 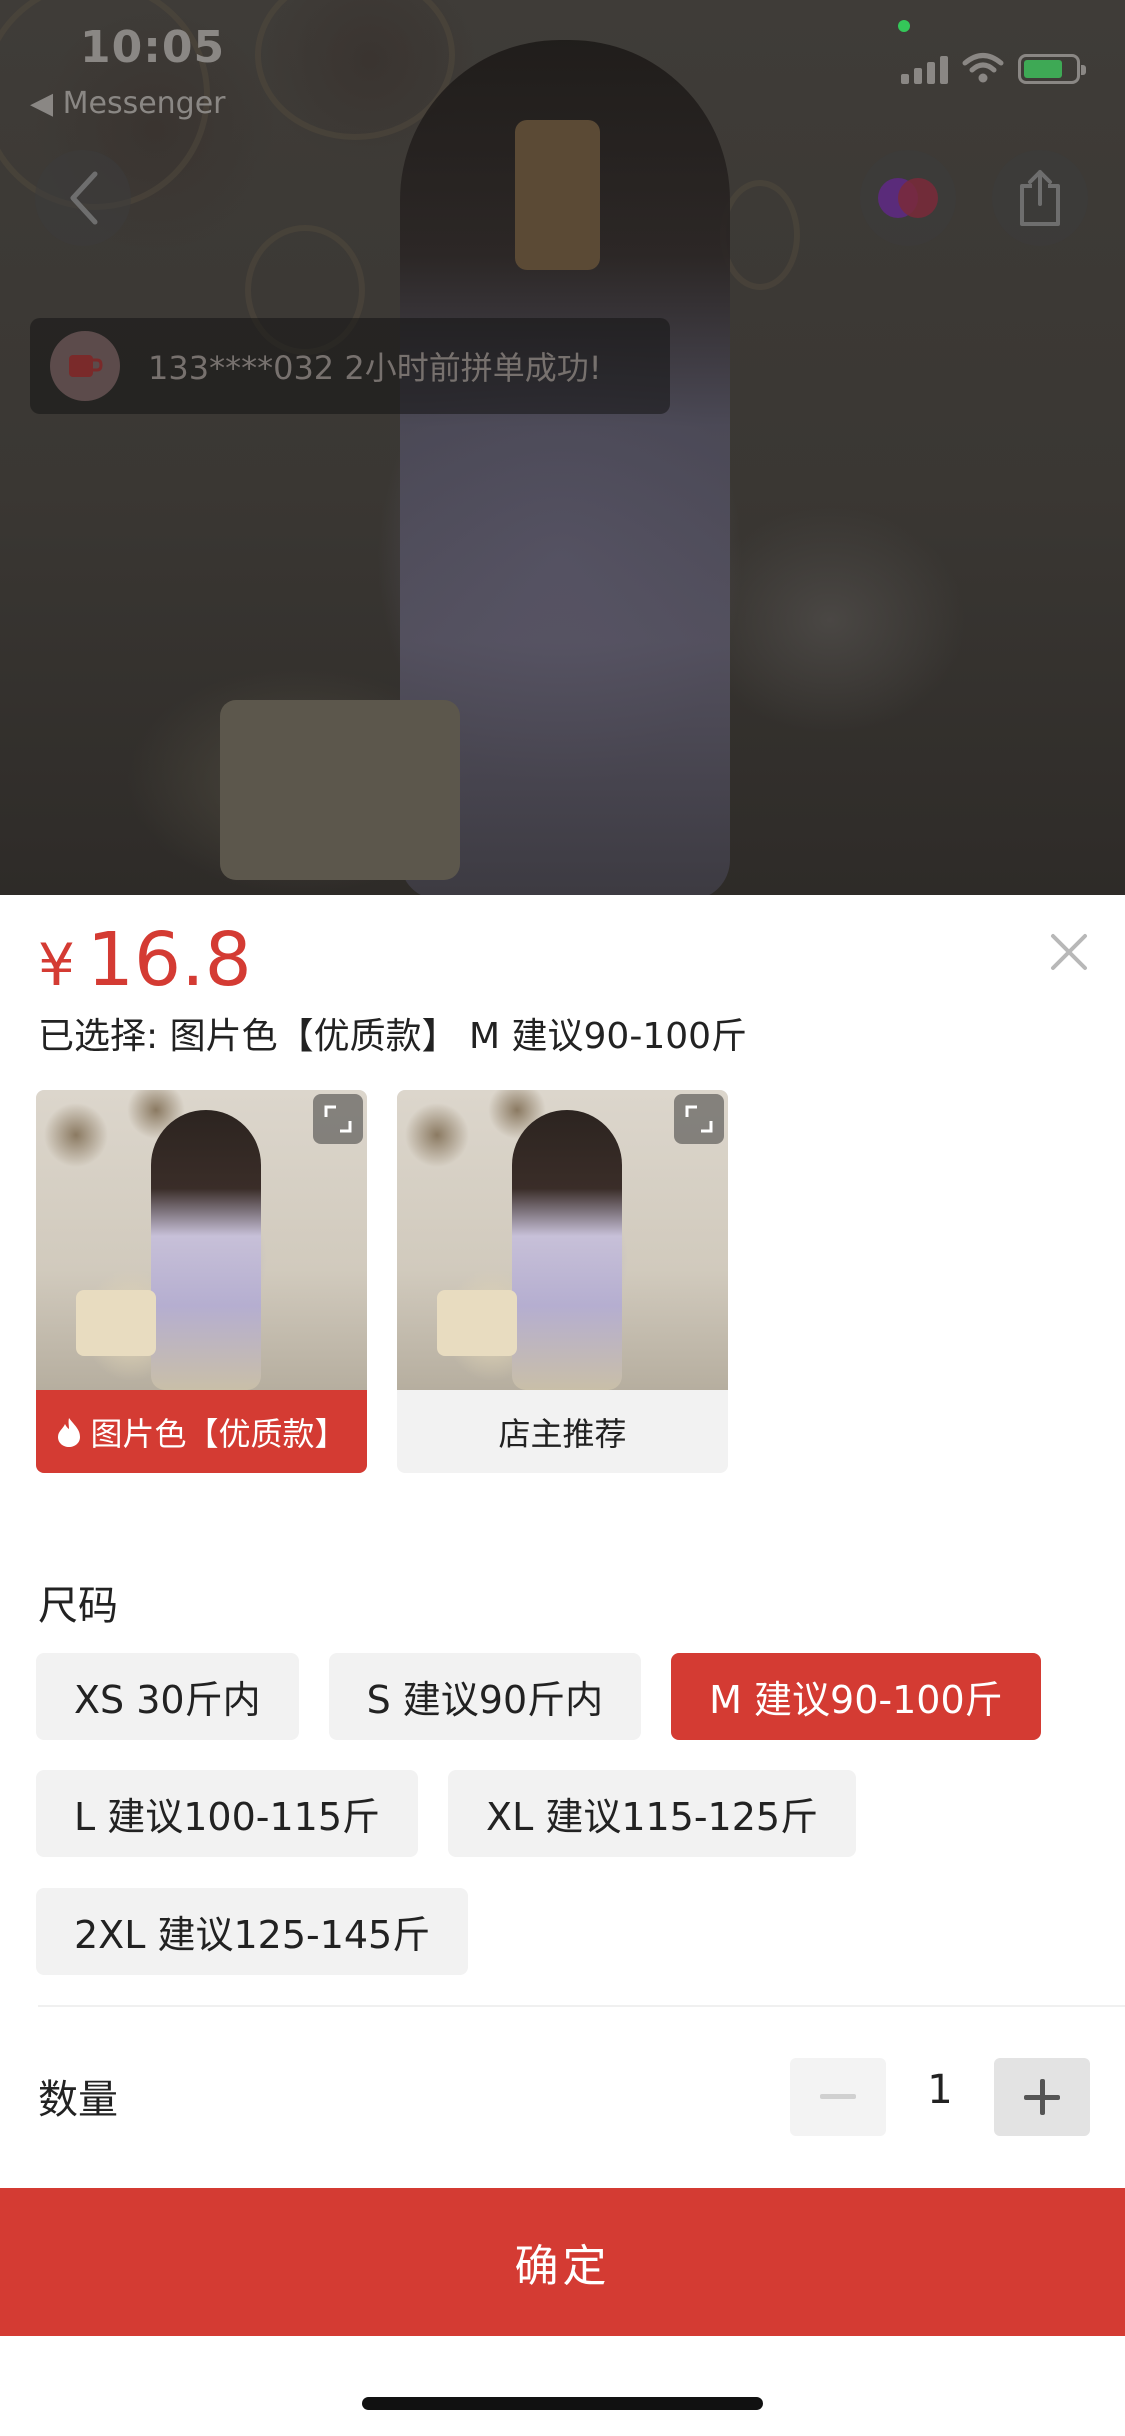 I want to click on model-bag, so click(x=340, y=790).